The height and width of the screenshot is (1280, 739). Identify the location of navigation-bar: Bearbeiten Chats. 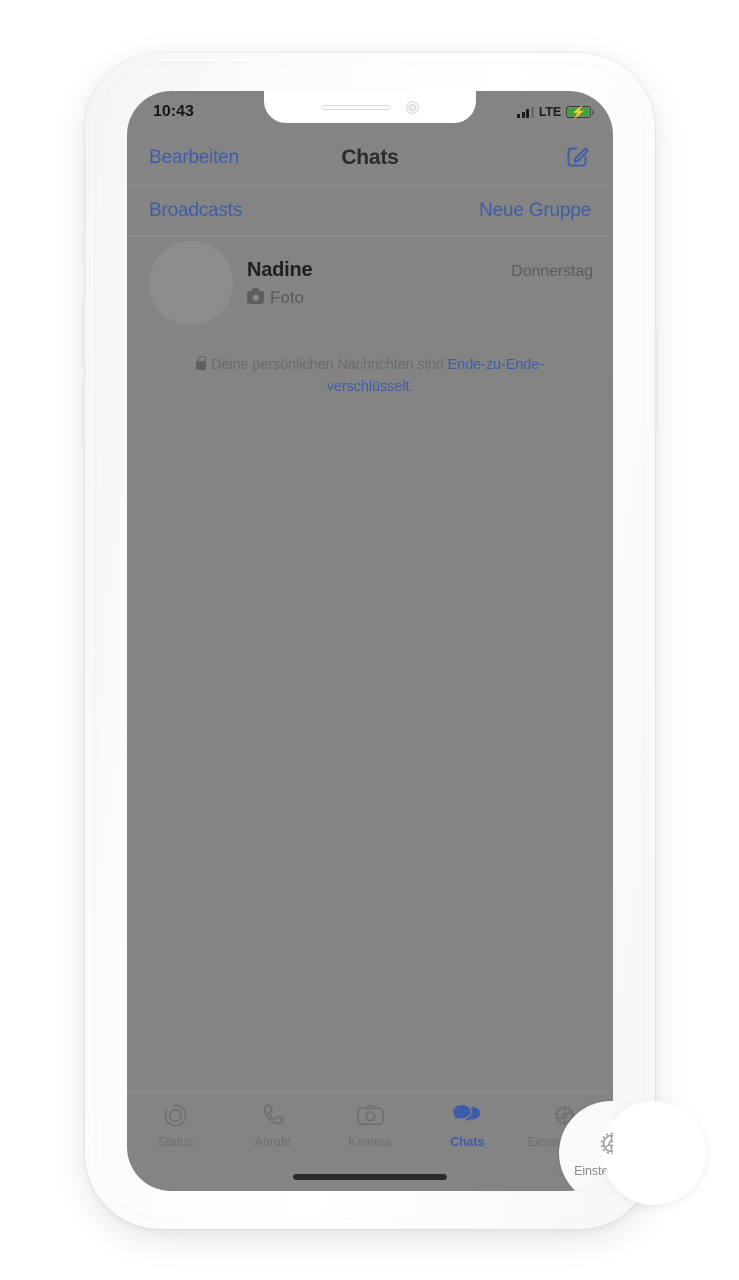
(370, 158).